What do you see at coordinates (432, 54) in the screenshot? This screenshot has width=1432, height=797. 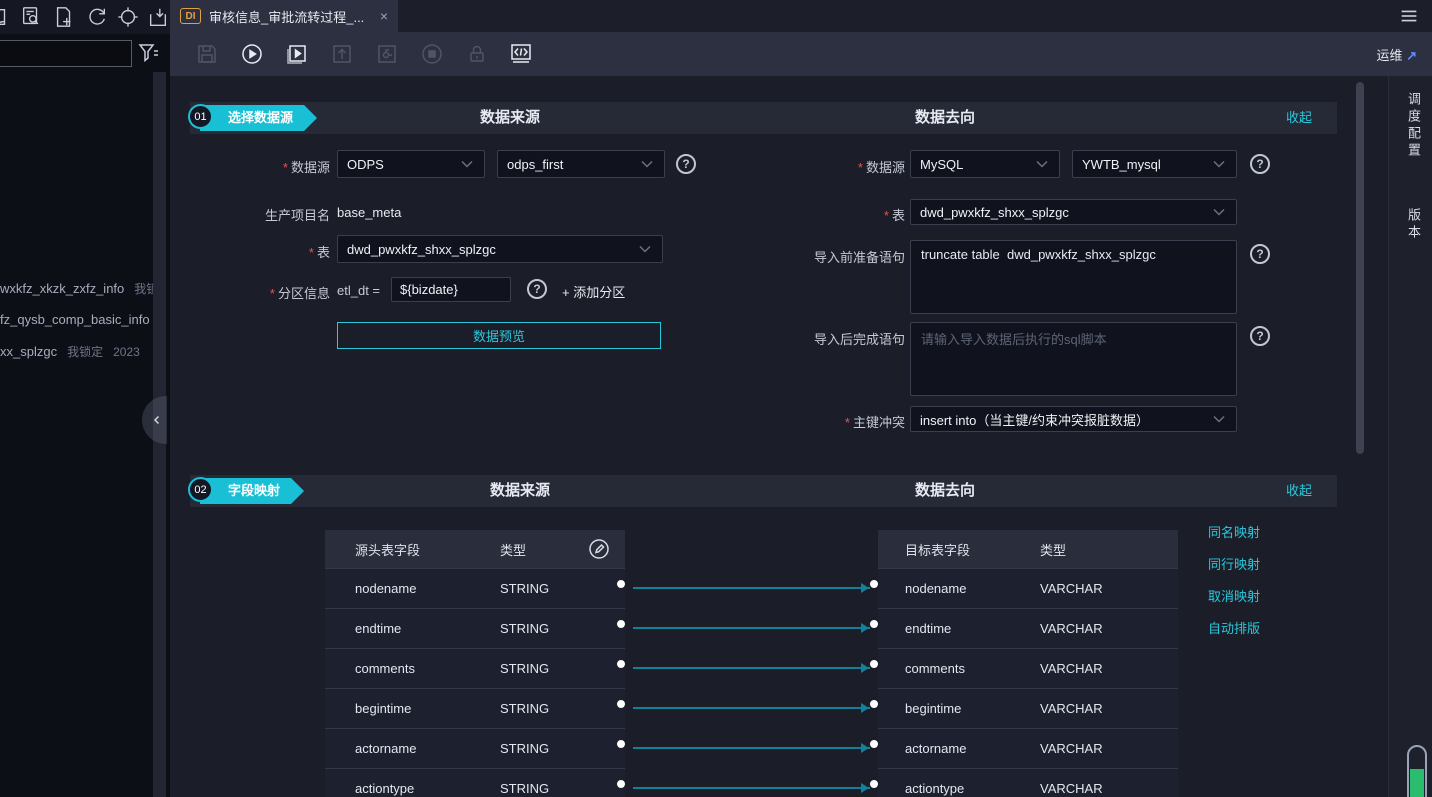 I see `stop-icon` at bounding box center [432, 54].